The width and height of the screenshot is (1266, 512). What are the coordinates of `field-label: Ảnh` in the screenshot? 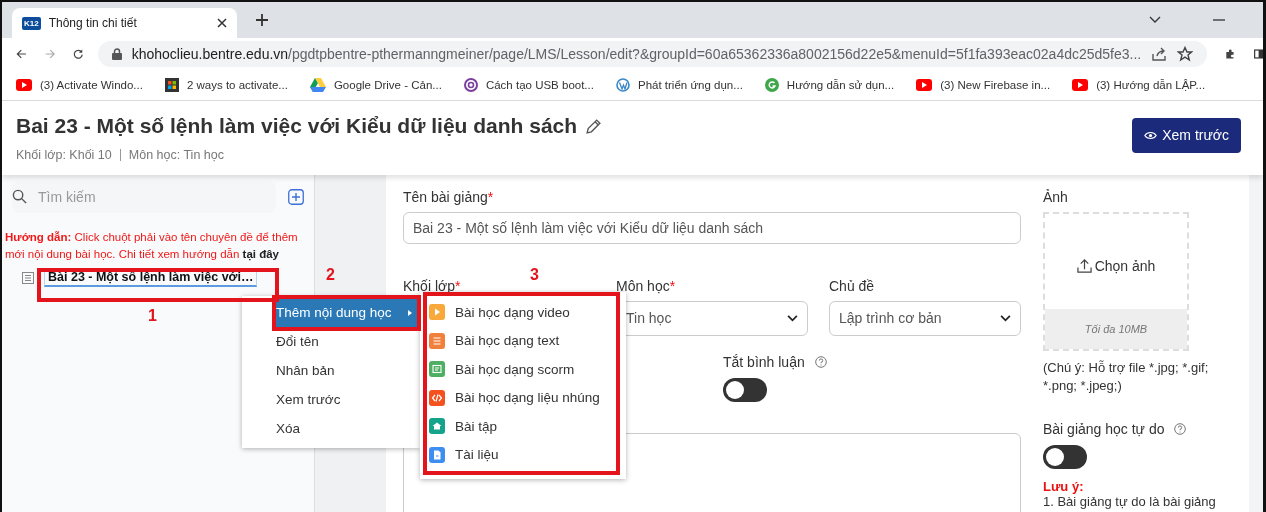 It's located at (1055, 197).